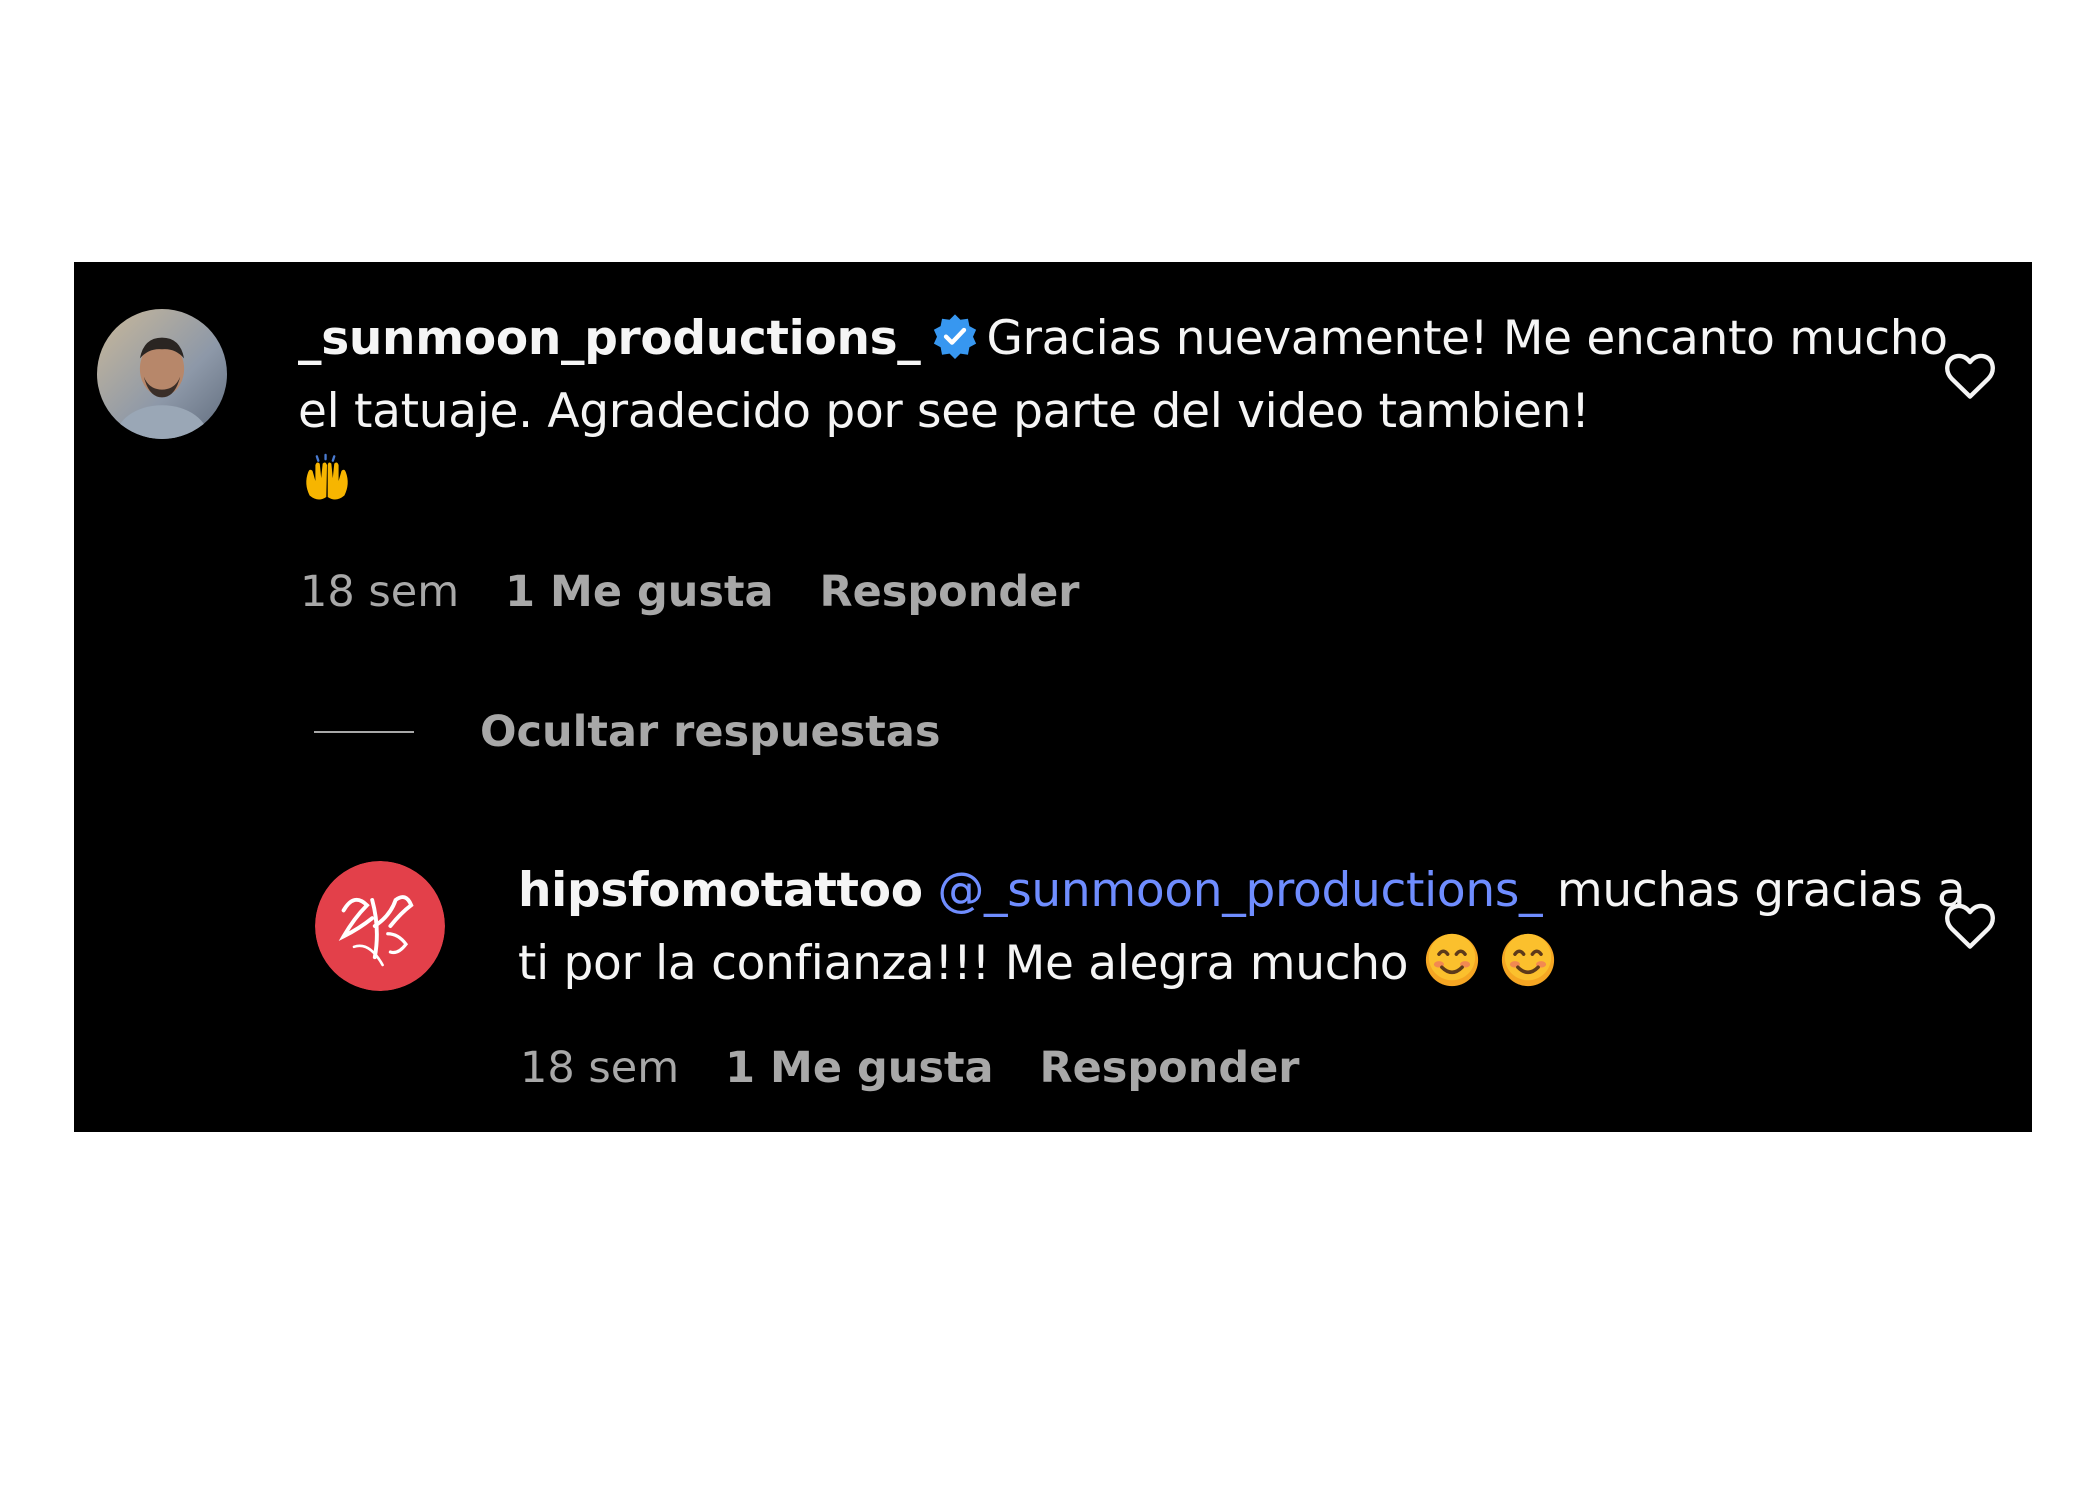  I want to click on hide-replies-label: Ocultar respuestas, so click(710, 732).